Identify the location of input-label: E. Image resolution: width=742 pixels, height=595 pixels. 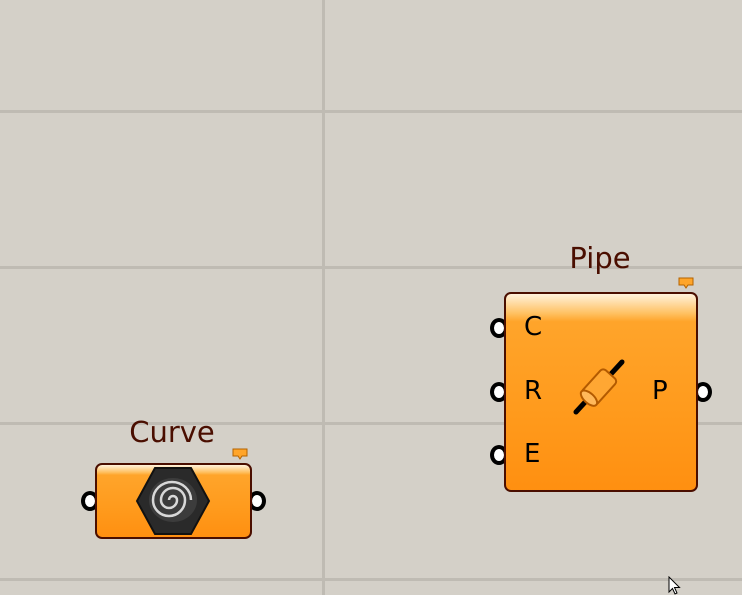
(532, 454).